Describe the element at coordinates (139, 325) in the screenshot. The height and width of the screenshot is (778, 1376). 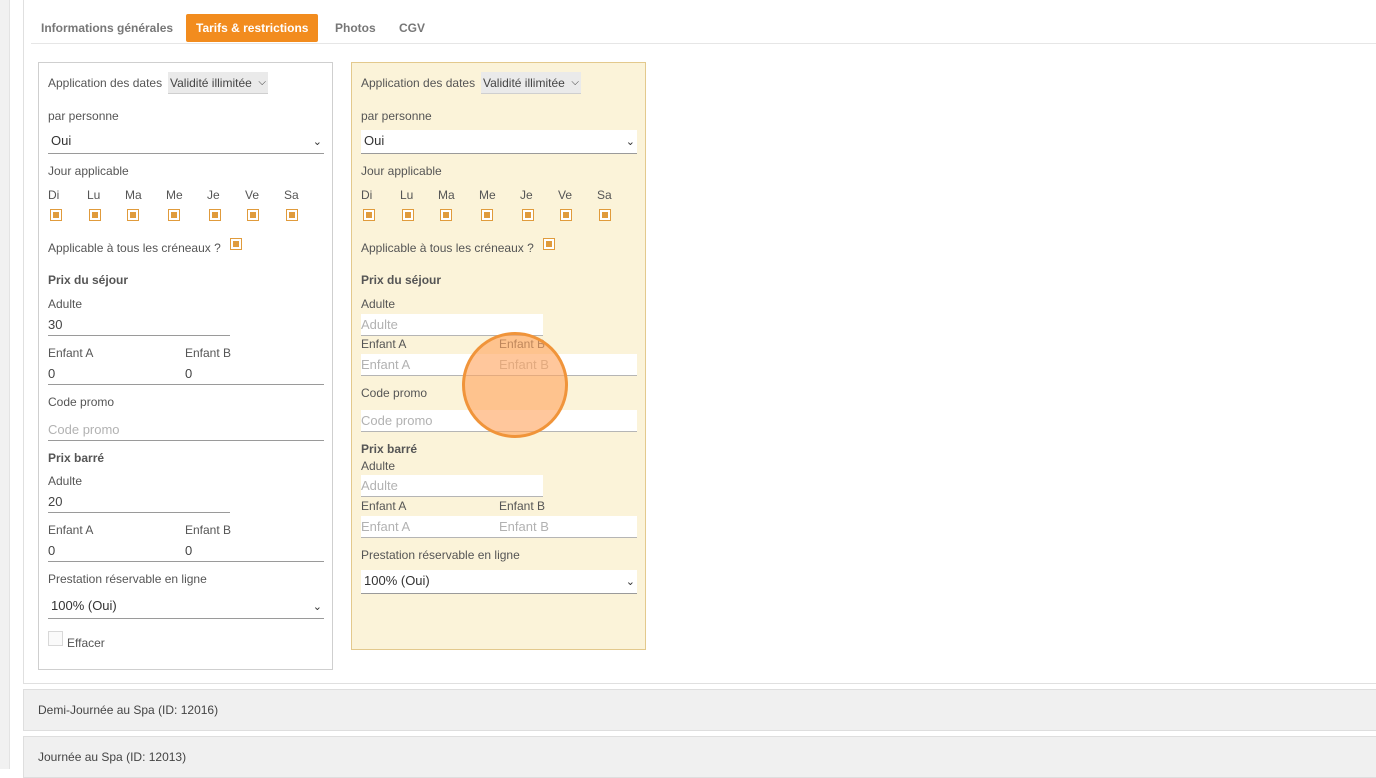
I see `adult-price-input: 30` at that location.